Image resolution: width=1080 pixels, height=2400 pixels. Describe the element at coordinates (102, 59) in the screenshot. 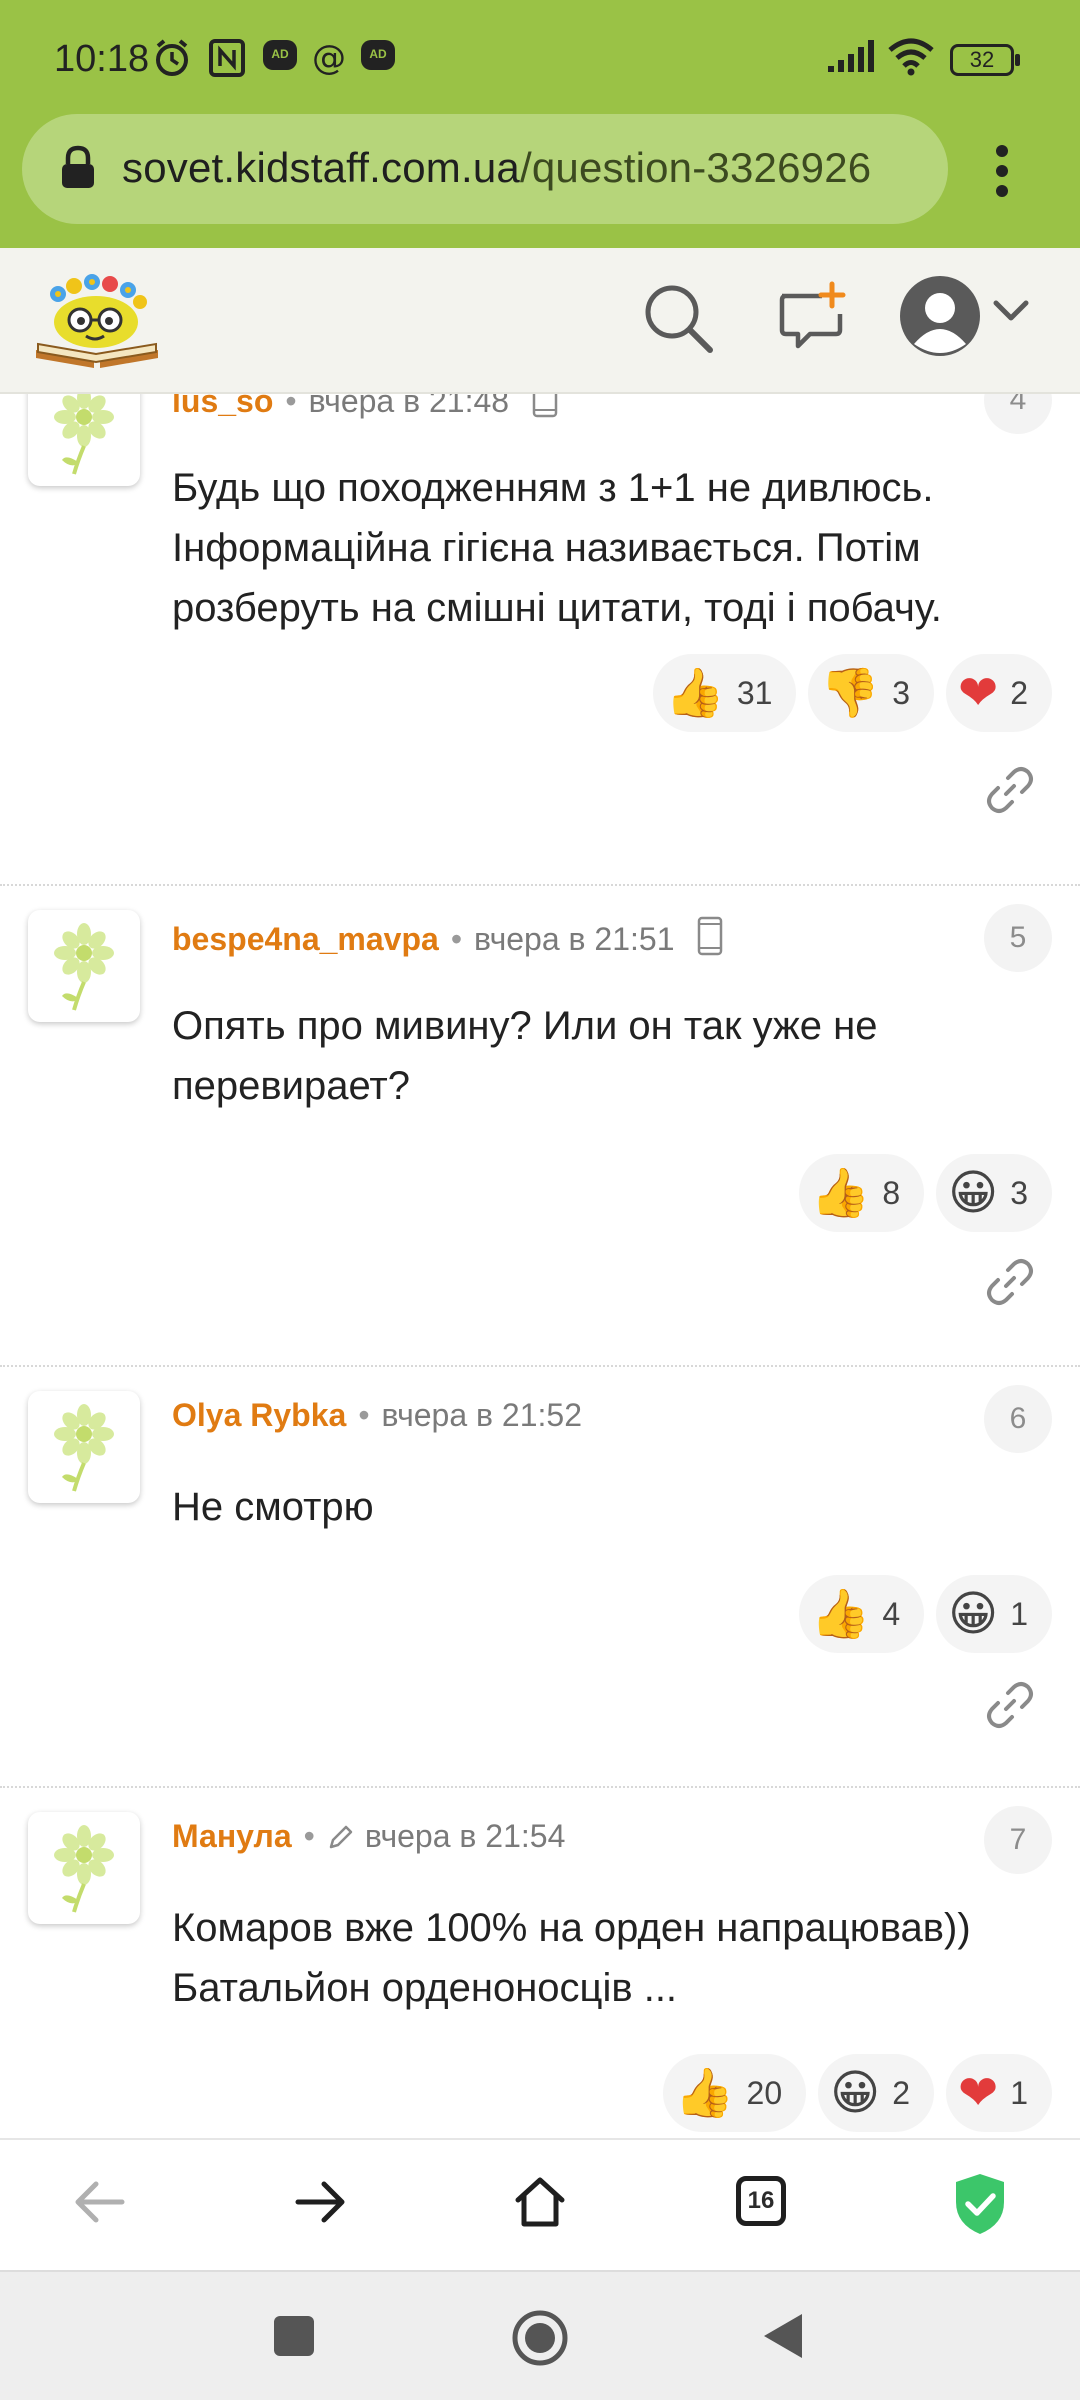

I see `status-time: 10:18` at that location.